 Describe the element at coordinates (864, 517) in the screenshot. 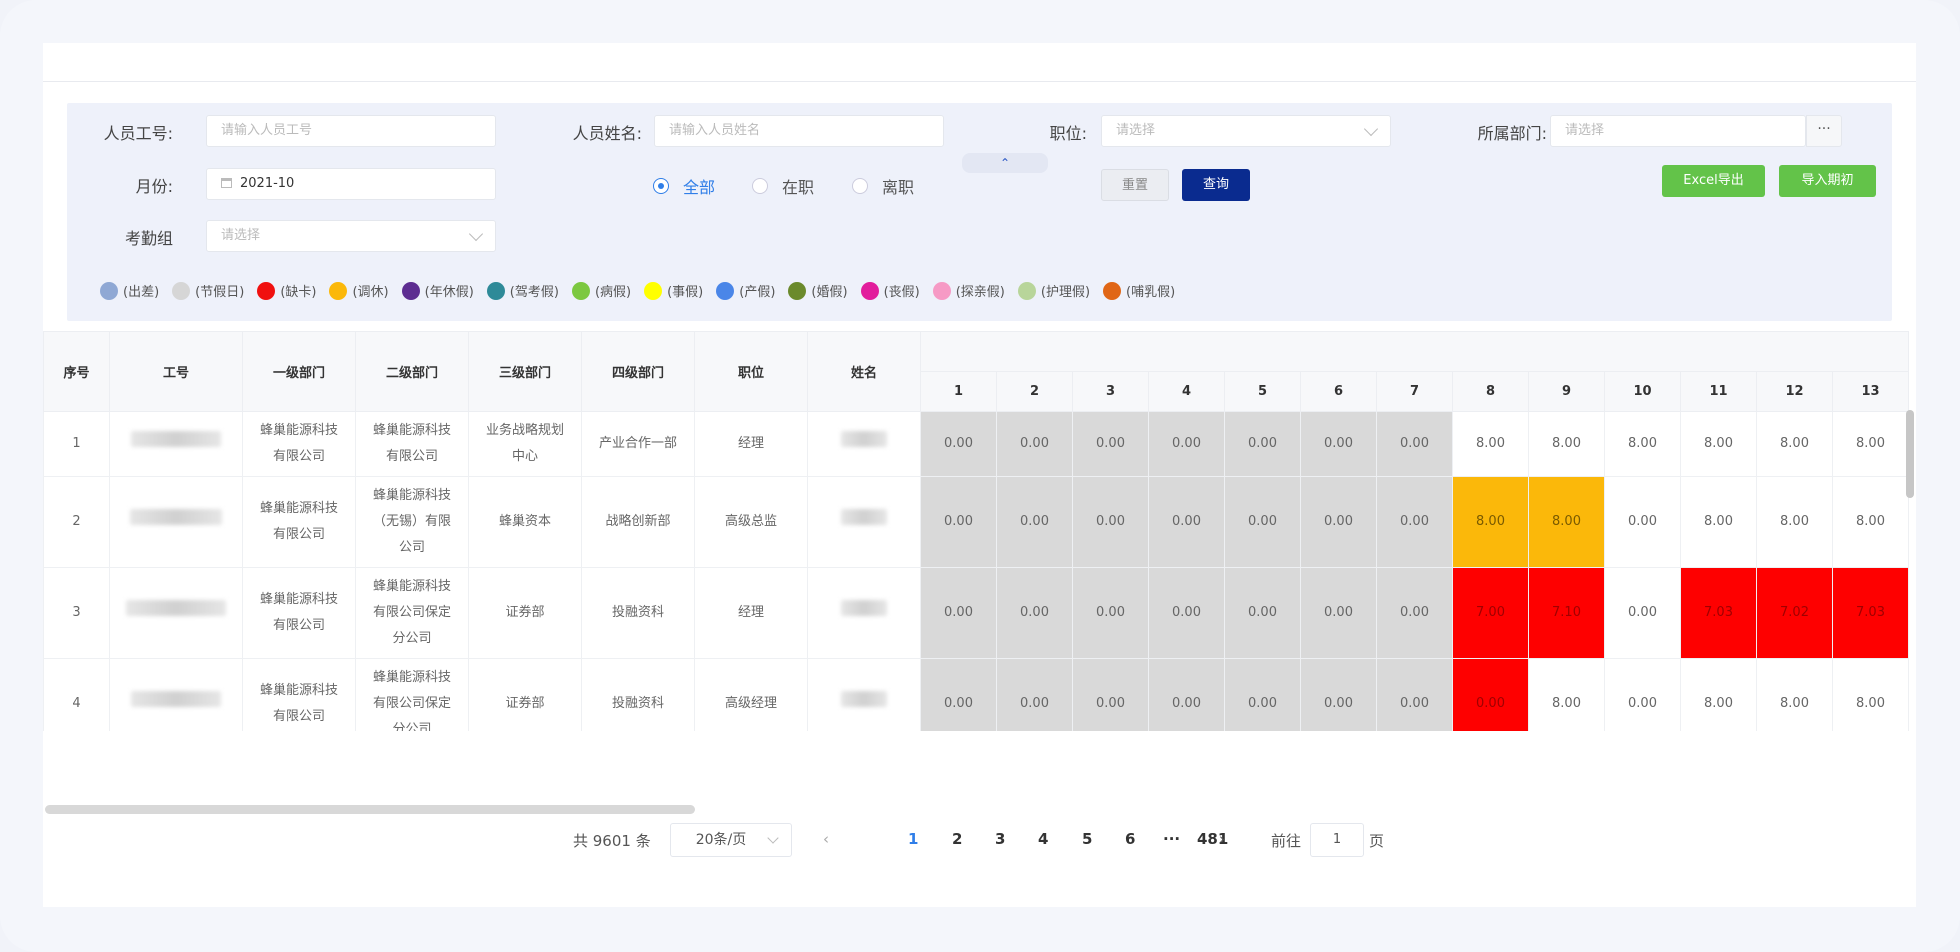

I see `redacted-name` at that location.